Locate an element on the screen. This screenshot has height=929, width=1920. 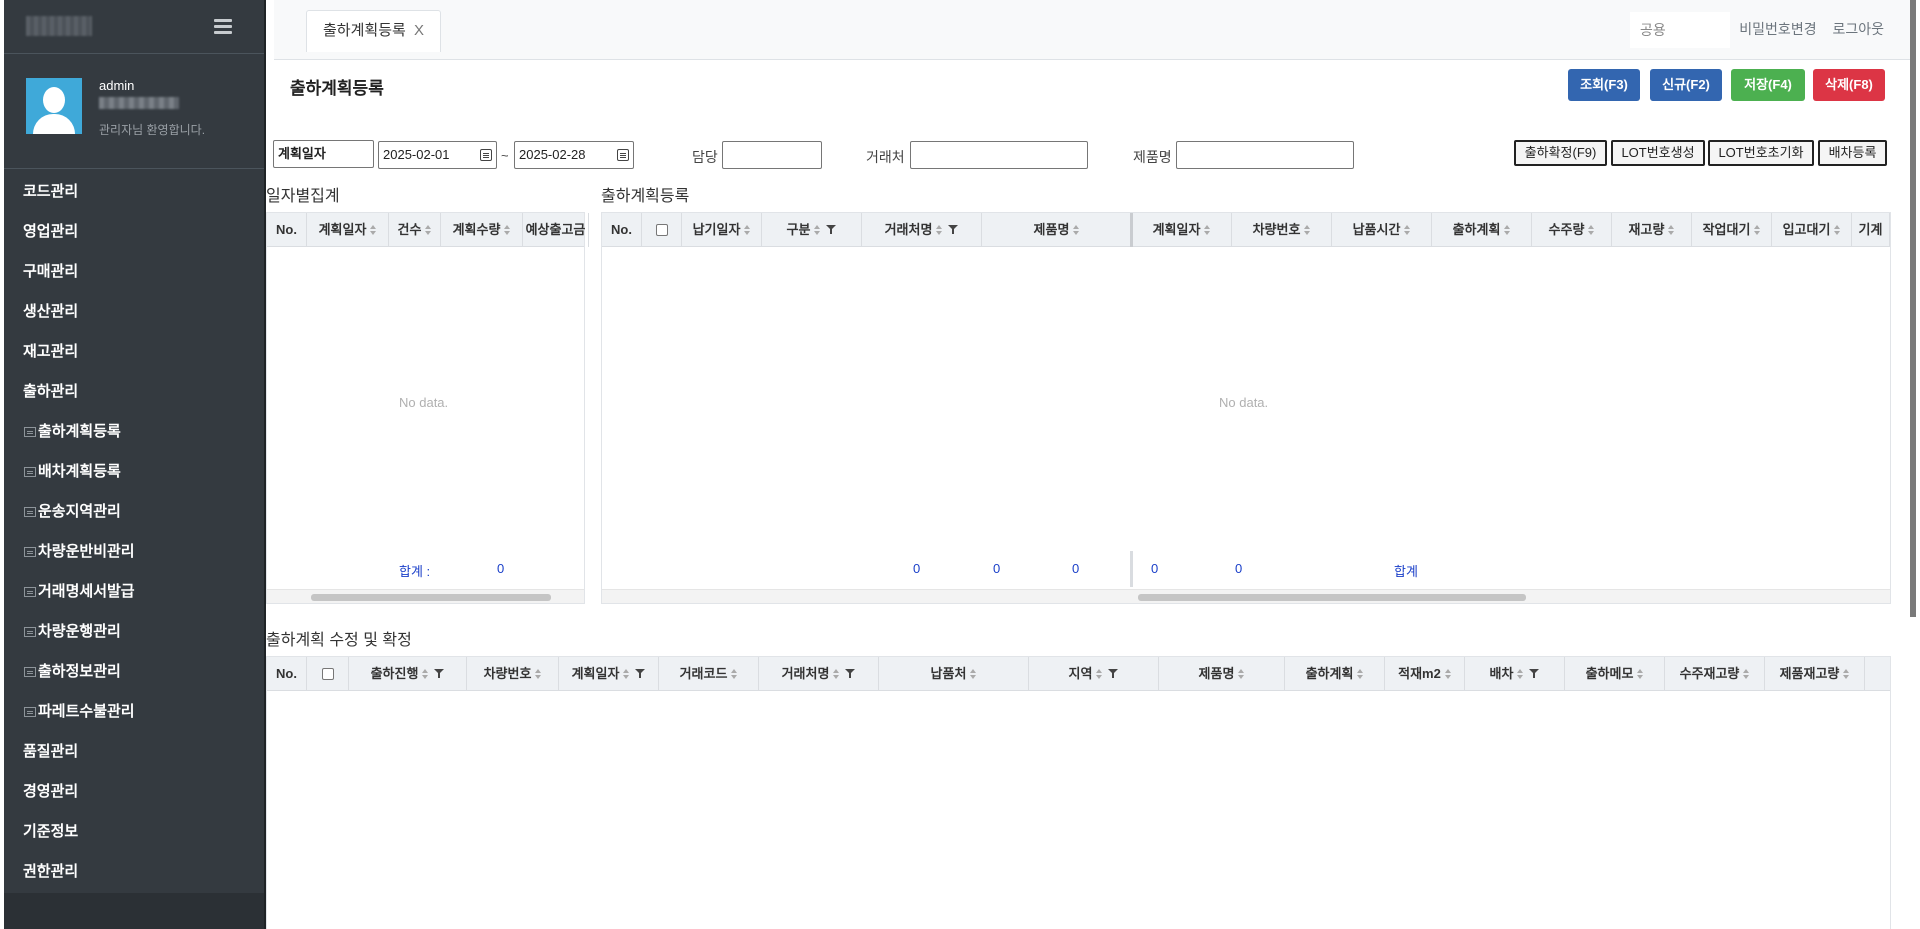
column-header: 제품재고량 is located at coordinates (1815, 674).